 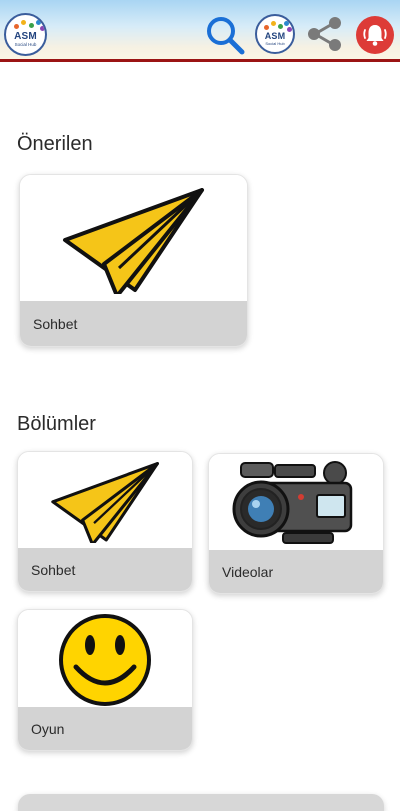 I want to click on search-button, so click(x=225, y=35).